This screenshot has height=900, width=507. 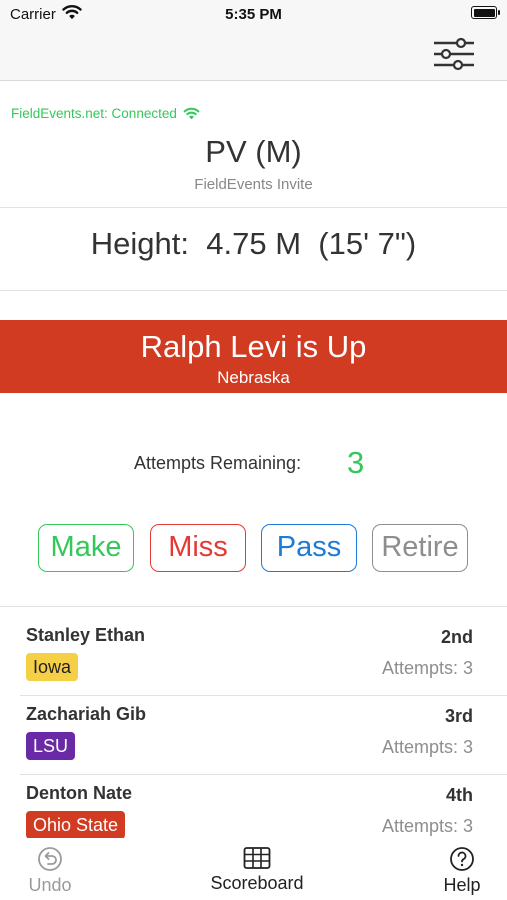 What do you see at coordinates (459, 795) in the screenshot?
I see `athlete-place: 4th` at bounding box center [459, 795].